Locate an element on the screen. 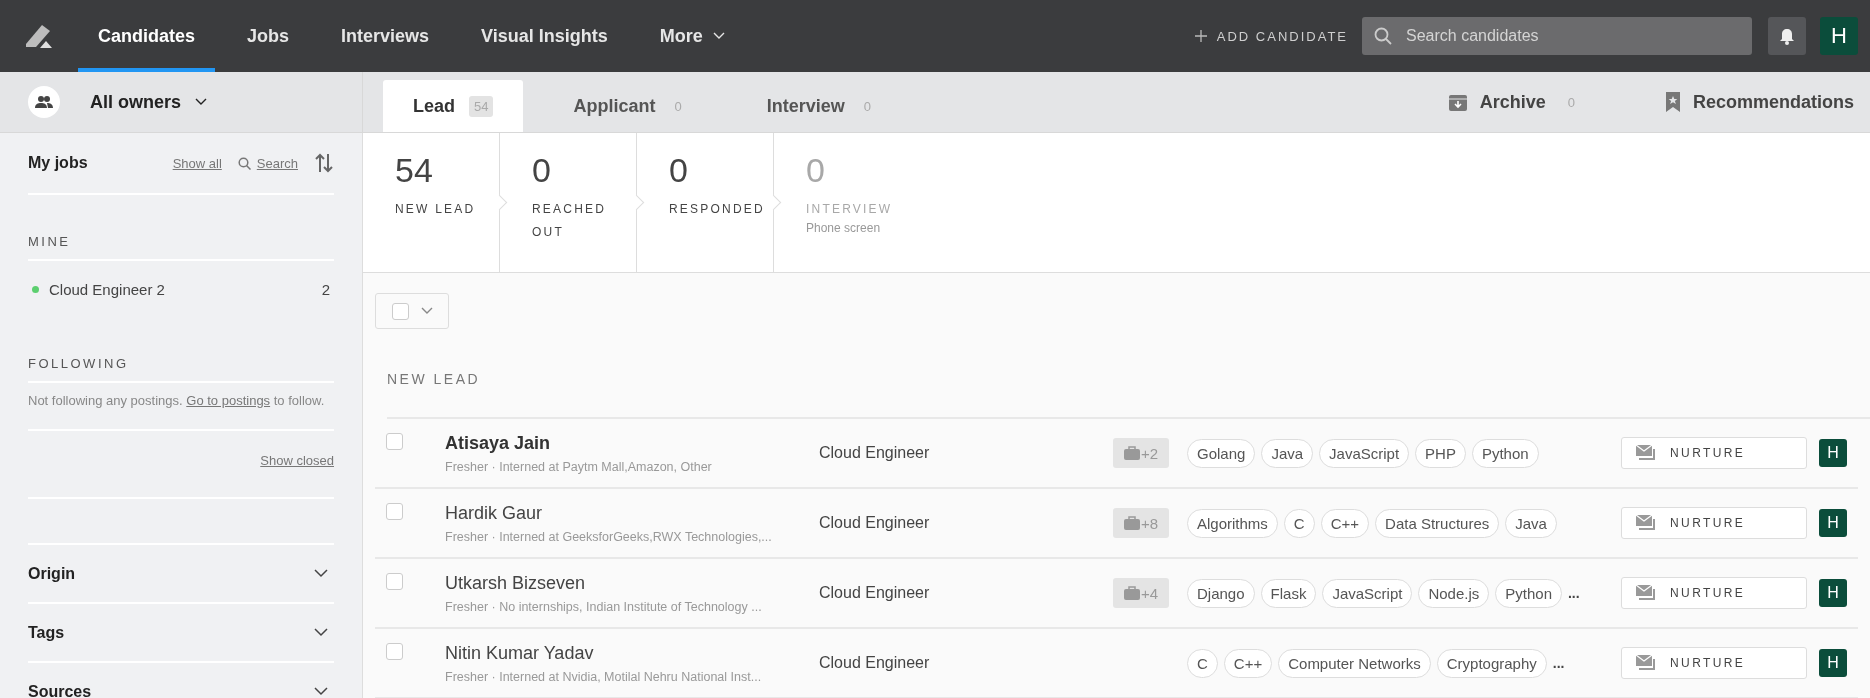  stage-tab: Lead 54 is located at coordinates (453, 106).